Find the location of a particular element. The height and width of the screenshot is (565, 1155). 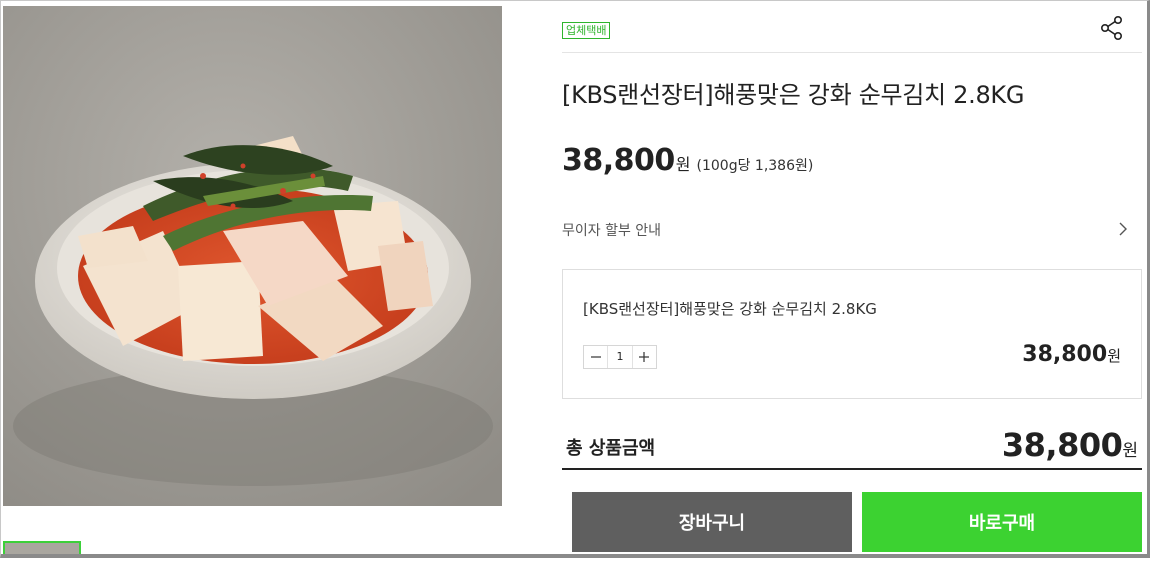

share-button is located at coordinates (1112, 28).